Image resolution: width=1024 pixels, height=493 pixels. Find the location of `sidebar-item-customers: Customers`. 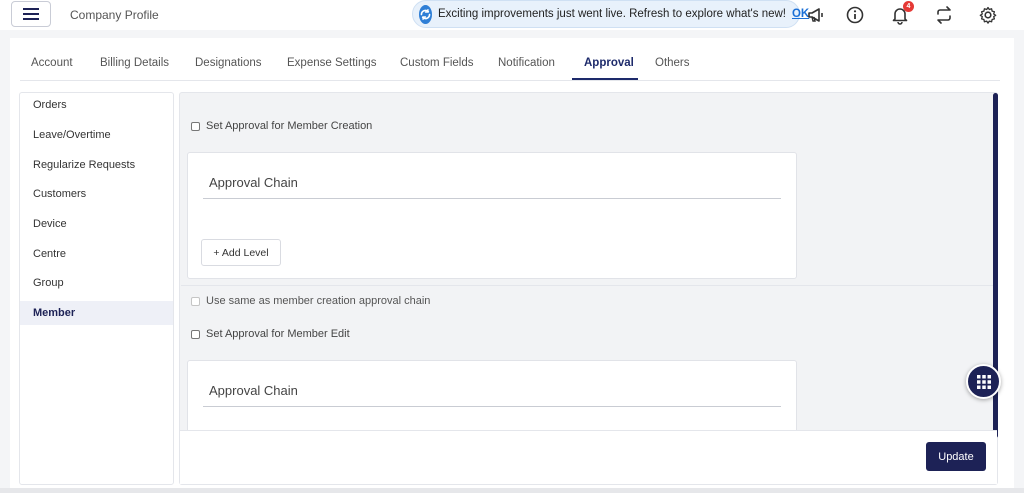

sidebar-item-customers: Customers is located at coordinates (96, 194).